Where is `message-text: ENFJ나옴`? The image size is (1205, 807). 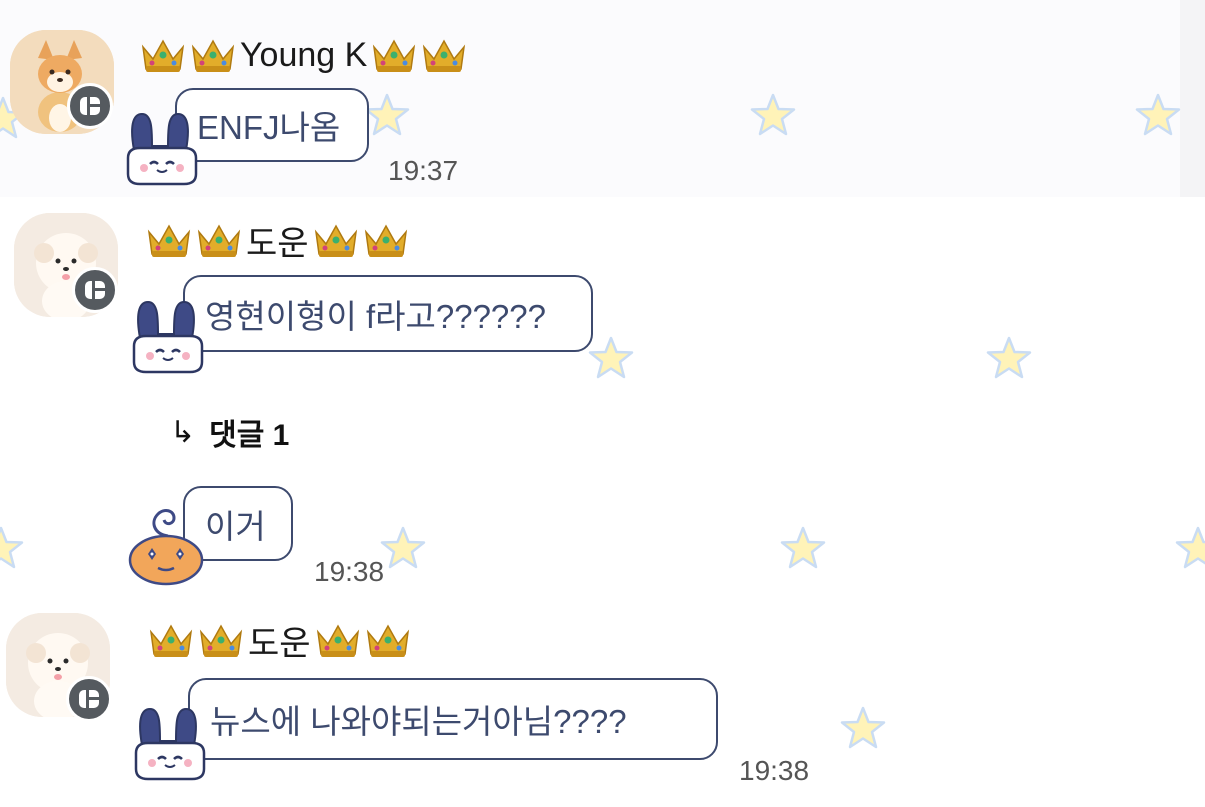
message-text: ENFJ나옴 is located at coordinates (269, 127).